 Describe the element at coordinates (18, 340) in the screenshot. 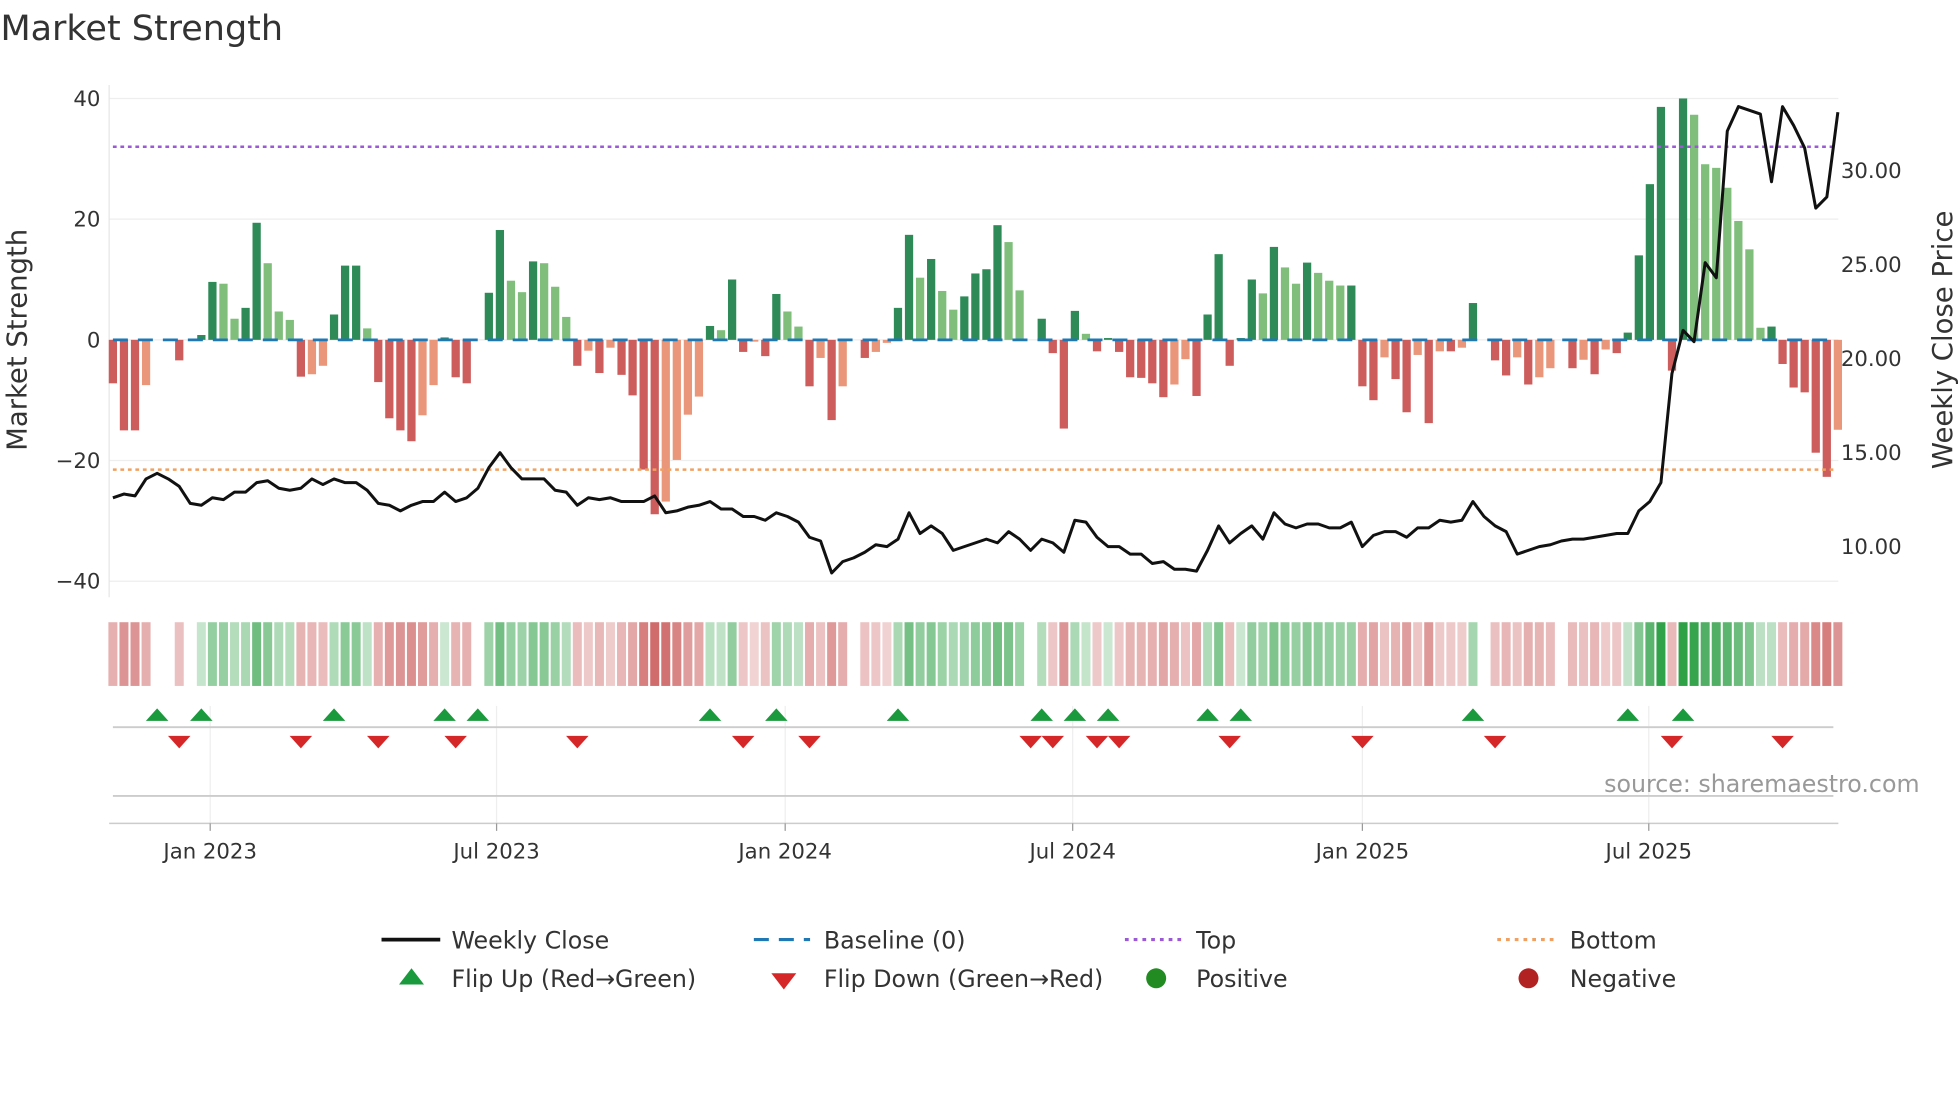

I see `y-axis-label: Market Strength` at that location.